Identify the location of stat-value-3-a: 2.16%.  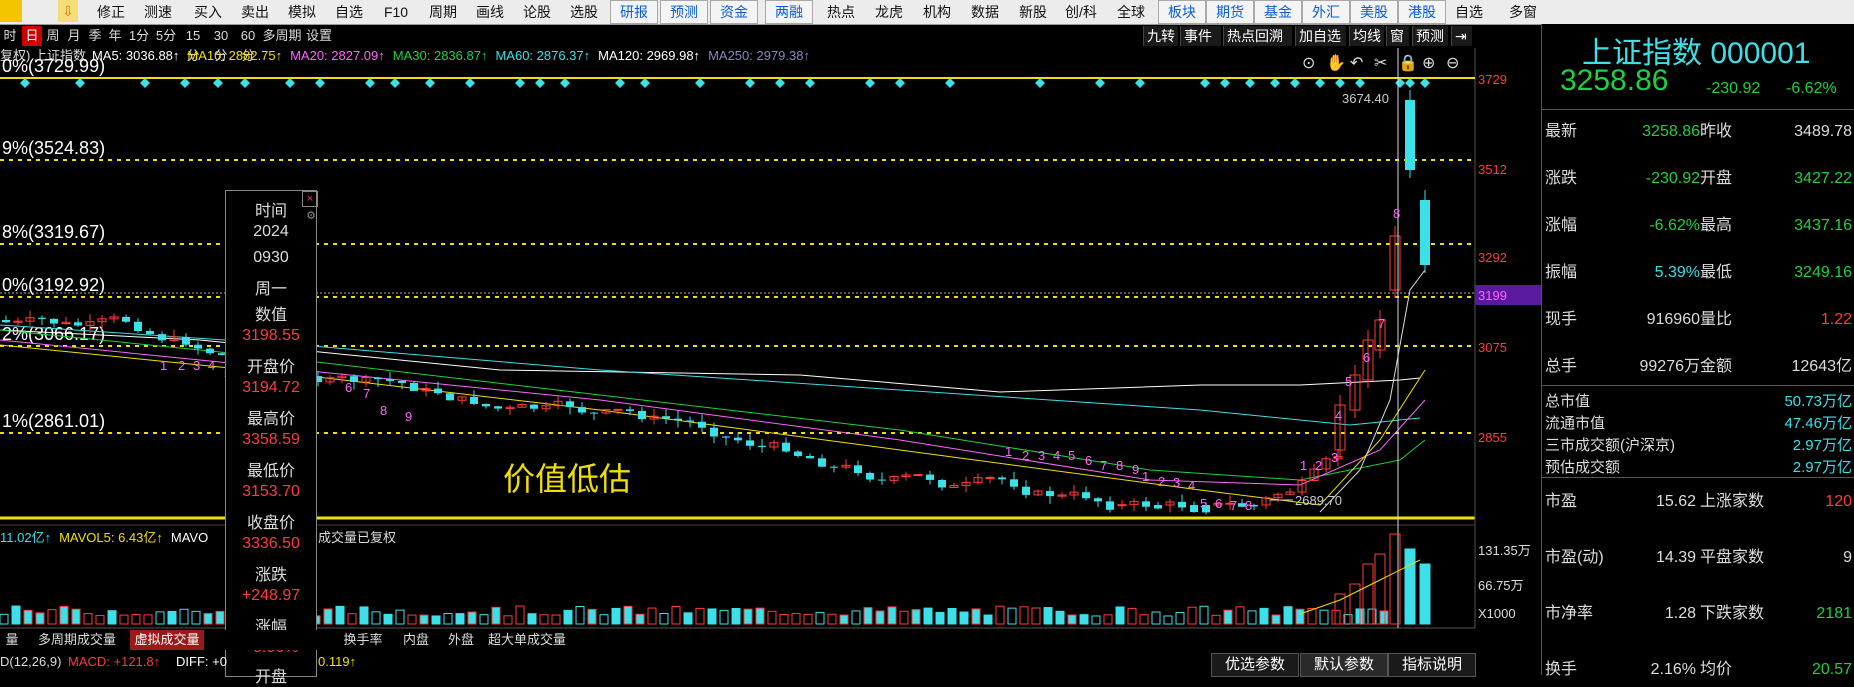
(1673, 669).